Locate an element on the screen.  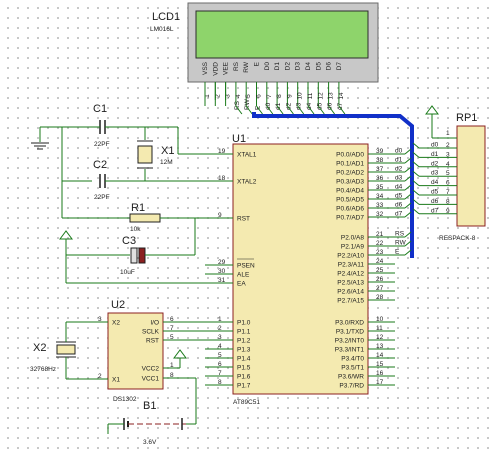
mcu-left-pin-label: P1.3 is located at coordinates (244, 350).